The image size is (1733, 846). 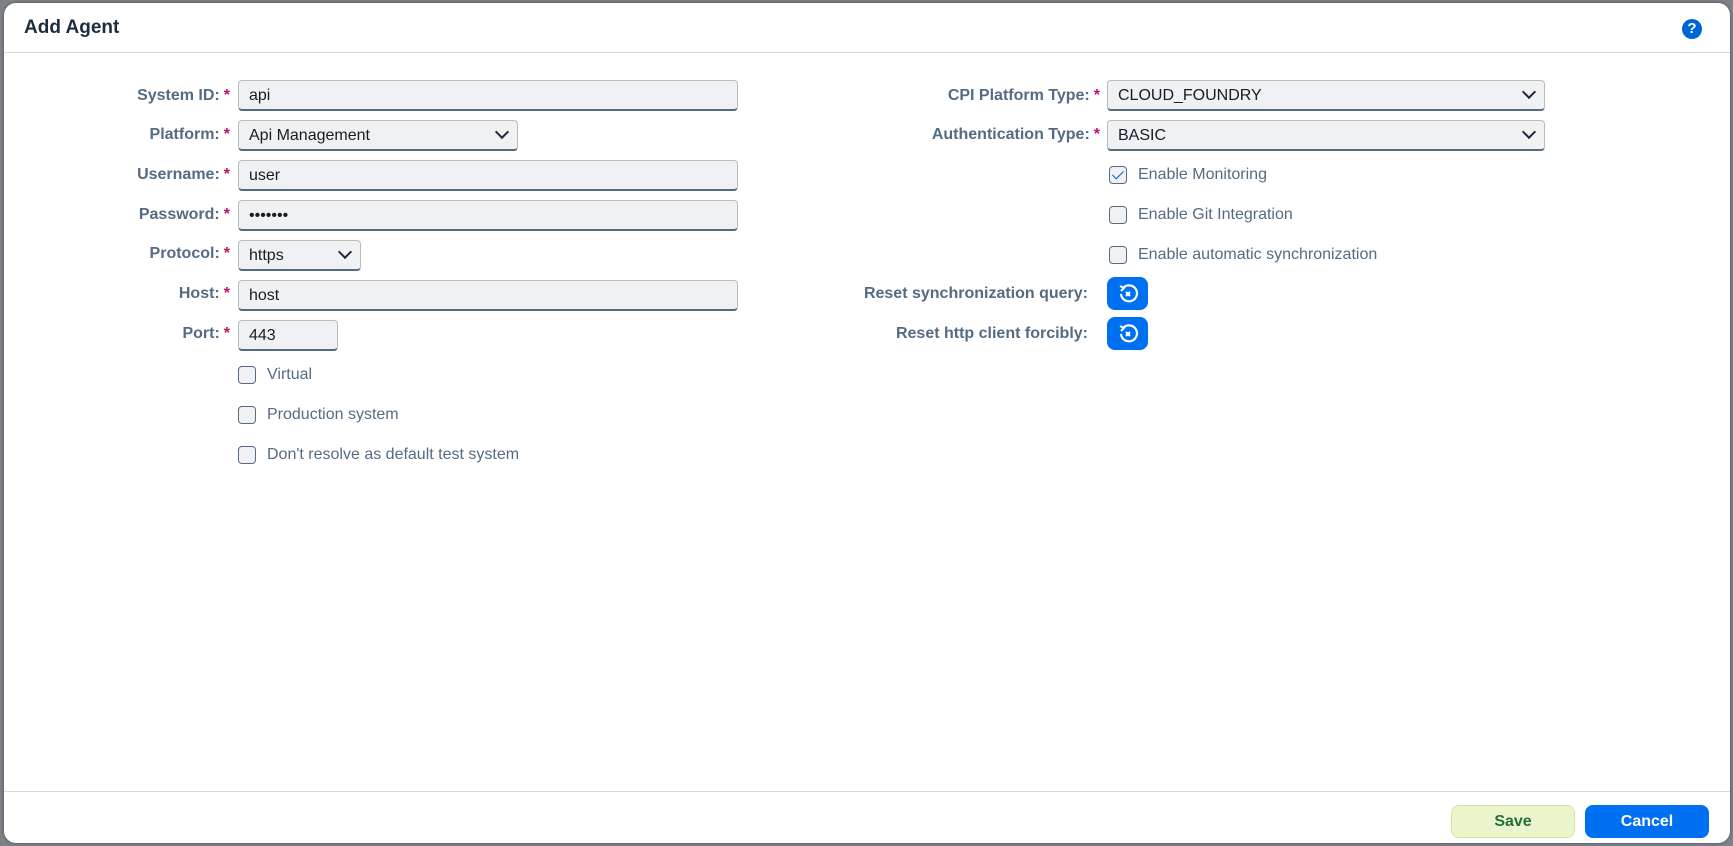 I want to click on host-input: host, so click(x=488, y=295).